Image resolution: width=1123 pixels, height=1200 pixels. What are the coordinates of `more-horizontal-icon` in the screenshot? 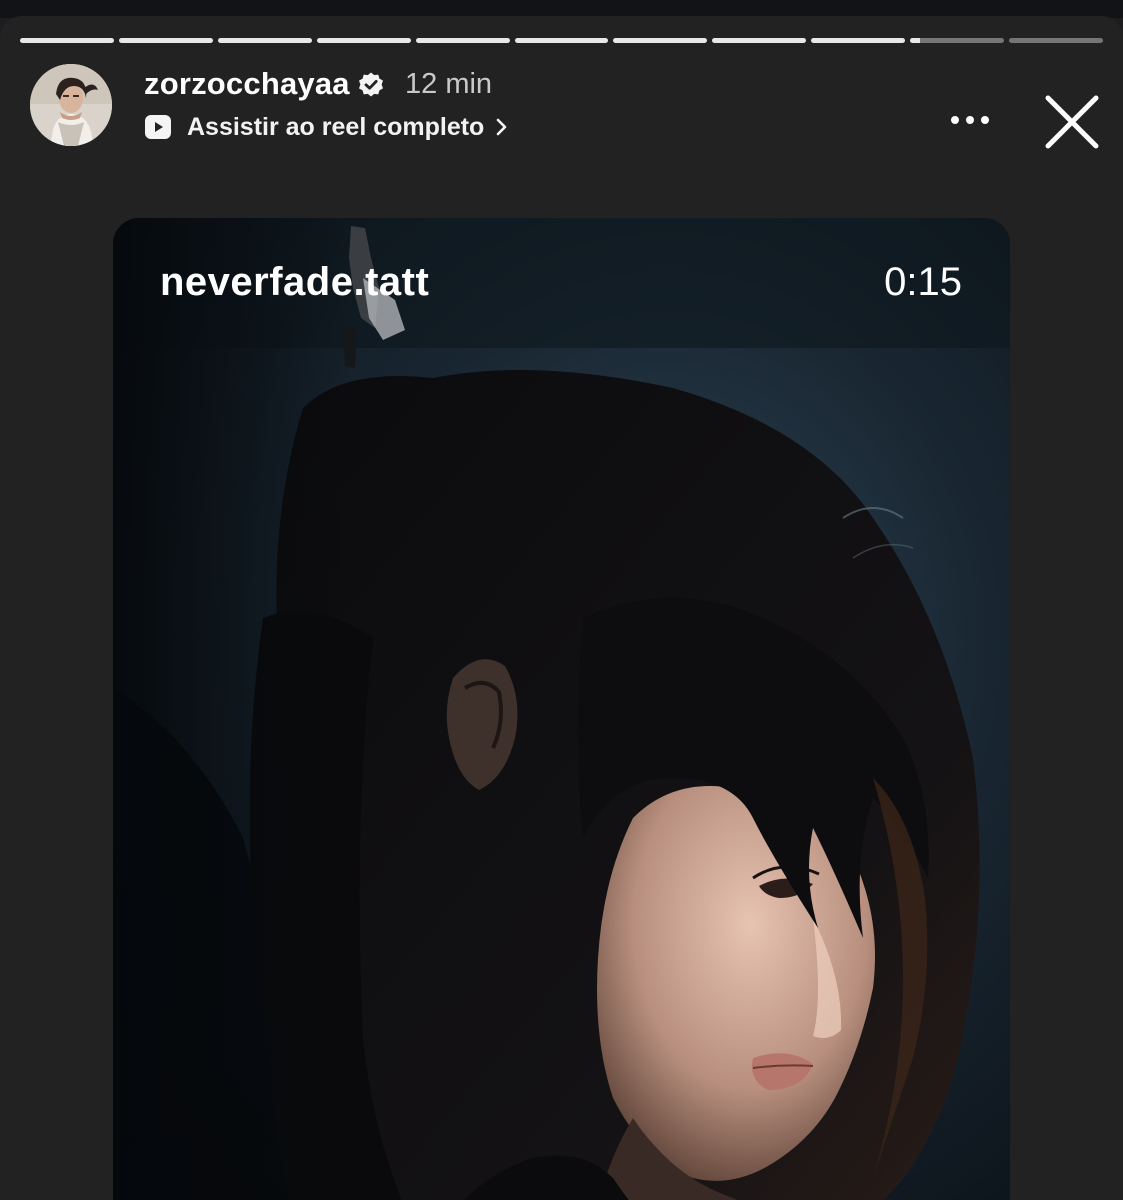 It's located at (970, 120).